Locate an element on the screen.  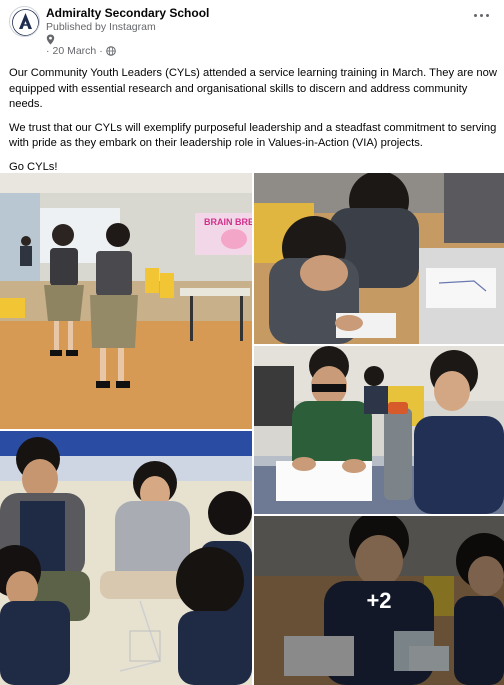
more-photos-overlay: +2 is located at coordinates (379, 600).